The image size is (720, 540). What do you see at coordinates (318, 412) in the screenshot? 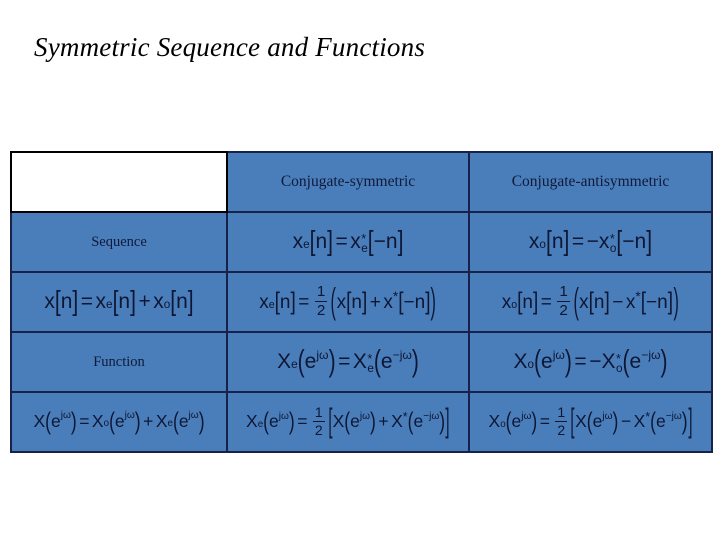
I see `fraction-numerator: 1` at bounding box center [318, 412].